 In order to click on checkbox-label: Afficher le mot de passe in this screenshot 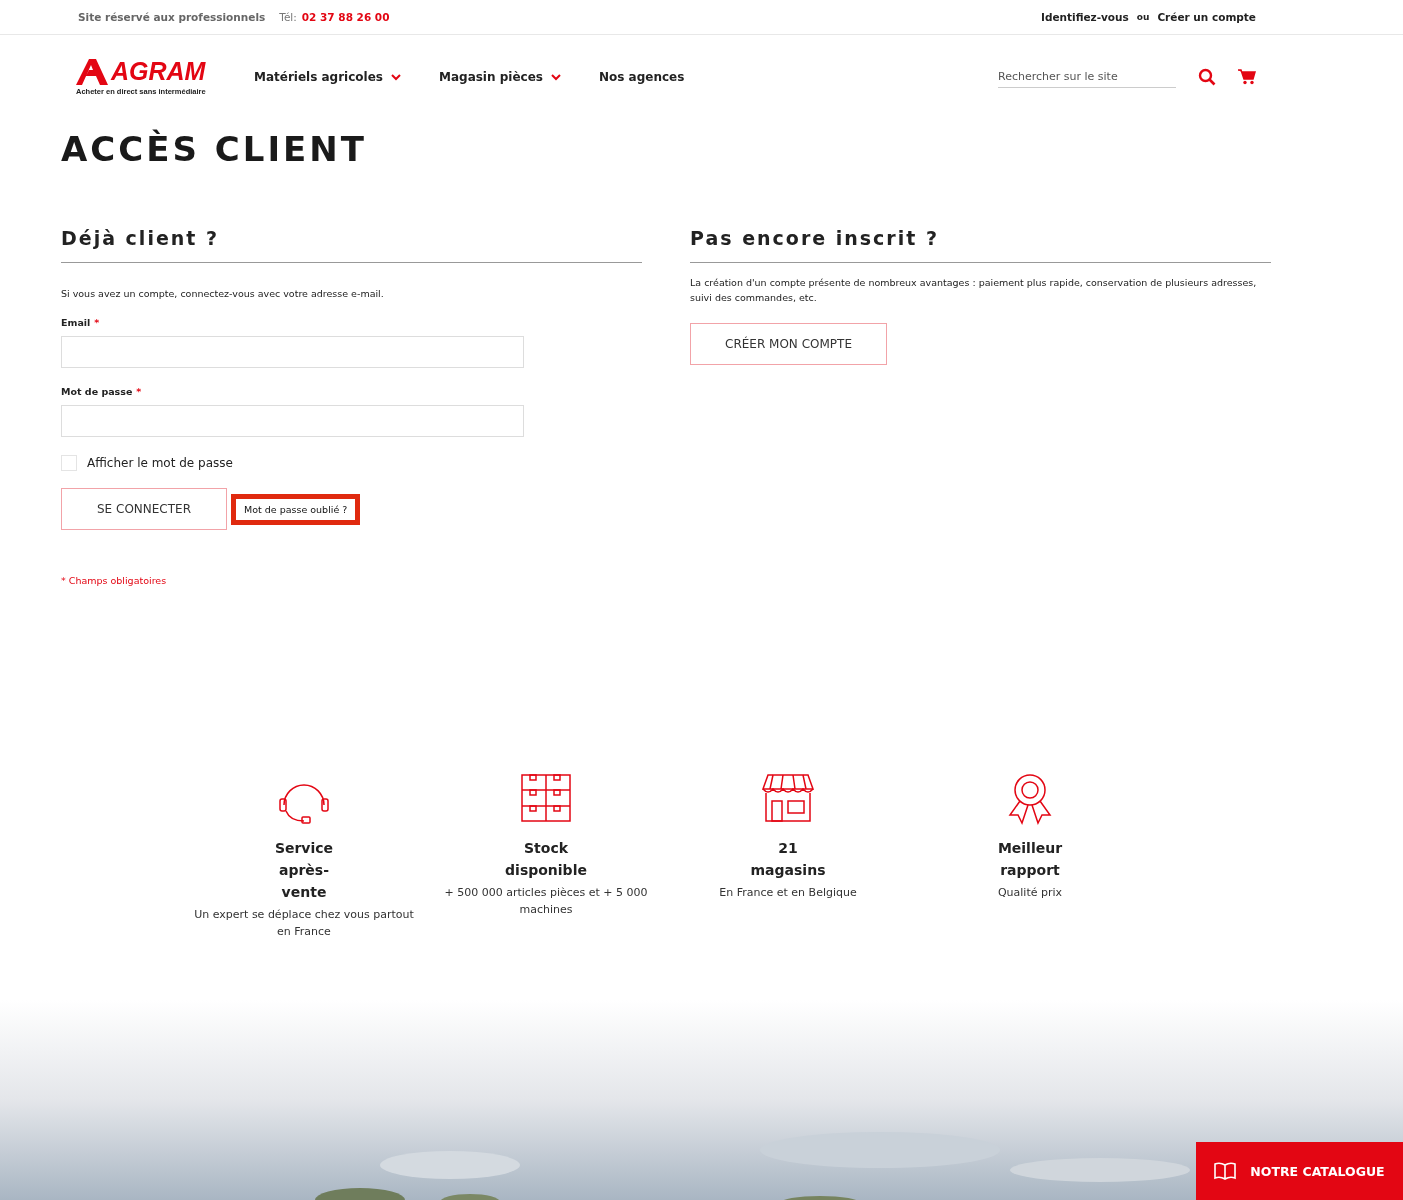, I will do `click(160, 463)`.